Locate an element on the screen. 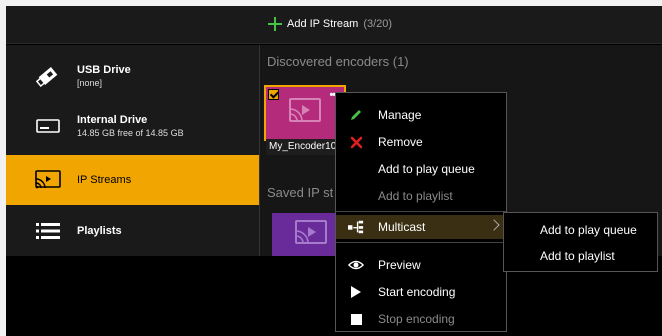  list-icon is located at coordinates (48, 231).